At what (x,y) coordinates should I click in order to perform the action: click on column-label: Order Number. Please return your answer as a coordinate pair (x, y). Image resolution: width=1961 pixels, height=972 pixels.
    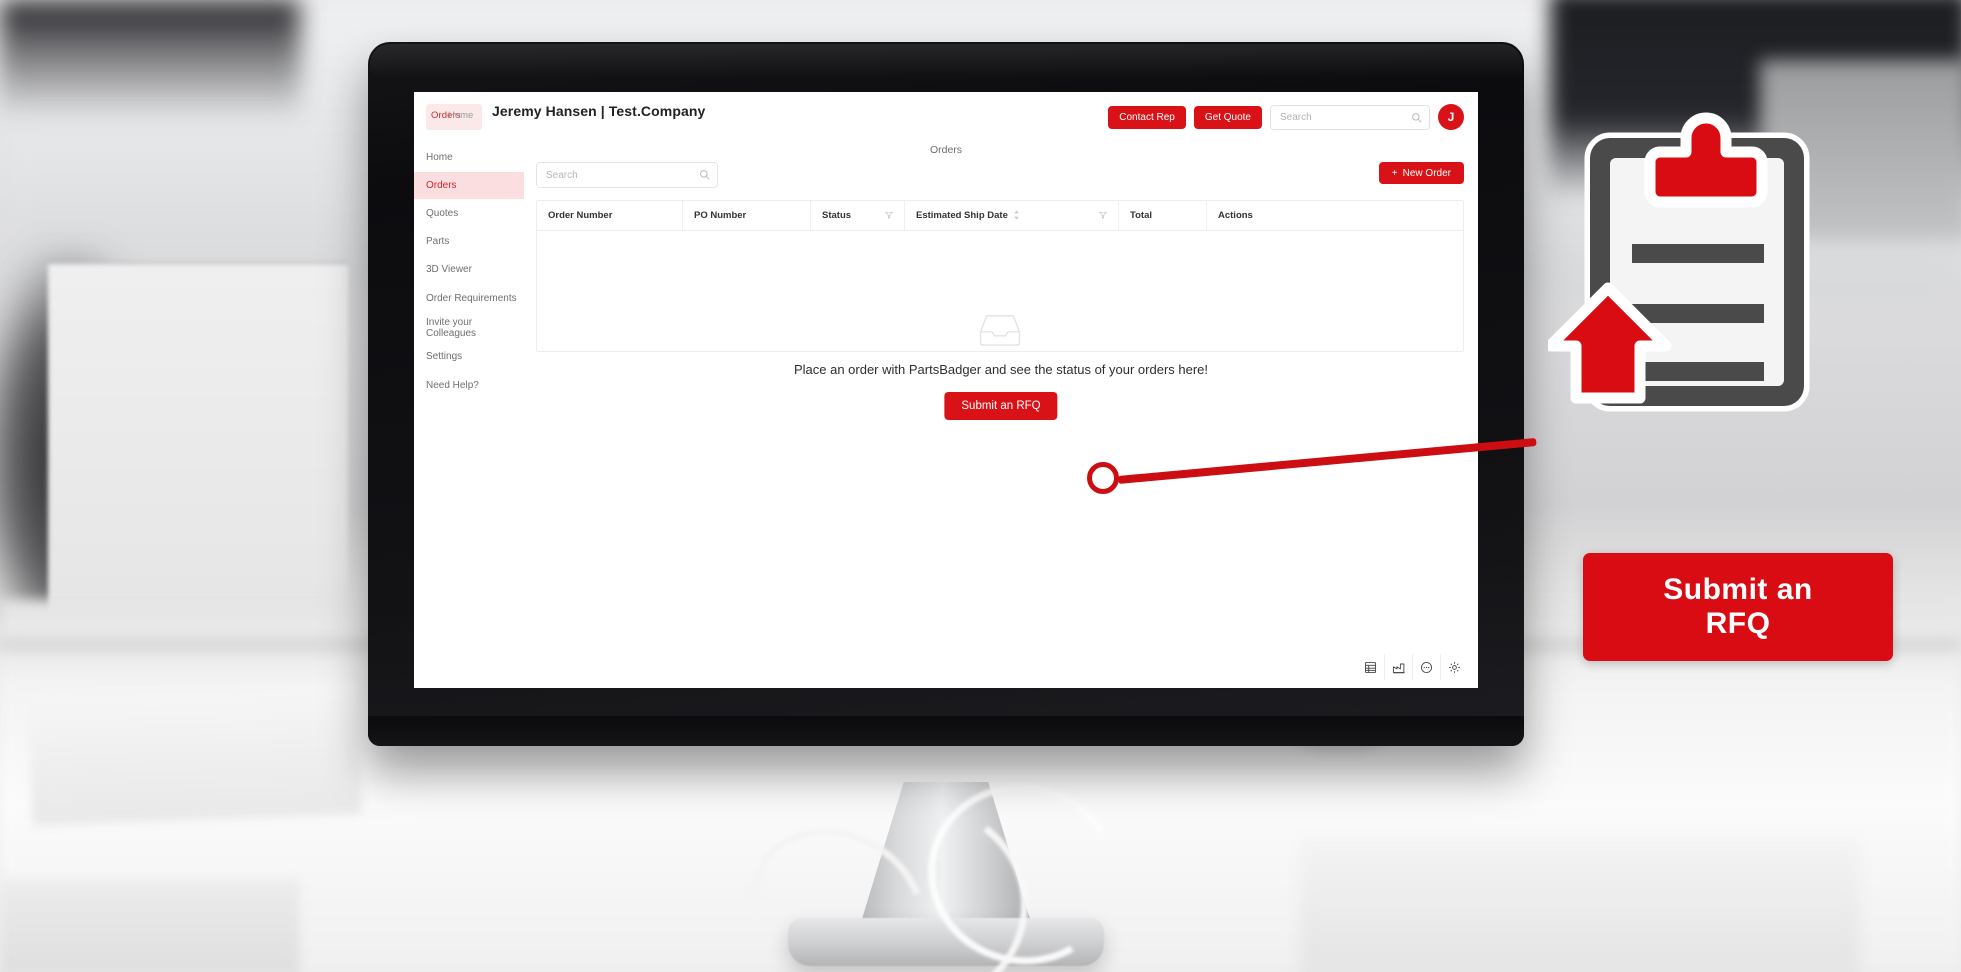
    Looking at the image, I should click on (580, 215).